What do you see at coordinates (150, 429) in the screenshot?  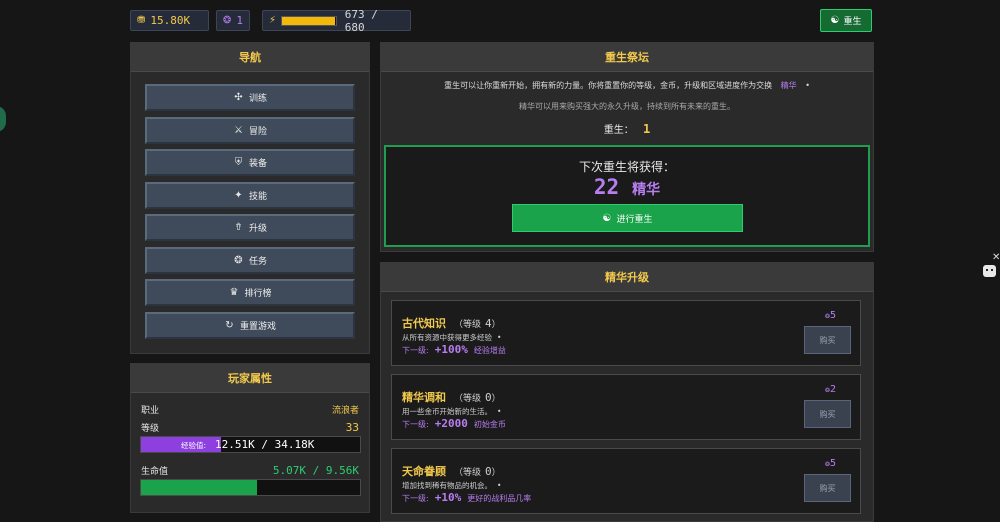 I see `level-label: 等级` at bounding box center [150, 429].